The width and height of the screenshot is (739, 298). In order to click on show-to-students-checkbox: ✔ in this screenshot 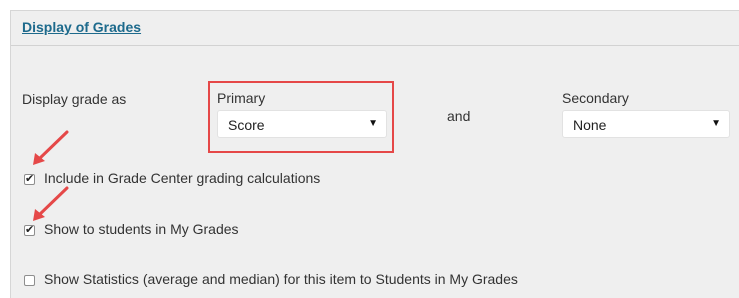, I will do `click(29, 230)`.